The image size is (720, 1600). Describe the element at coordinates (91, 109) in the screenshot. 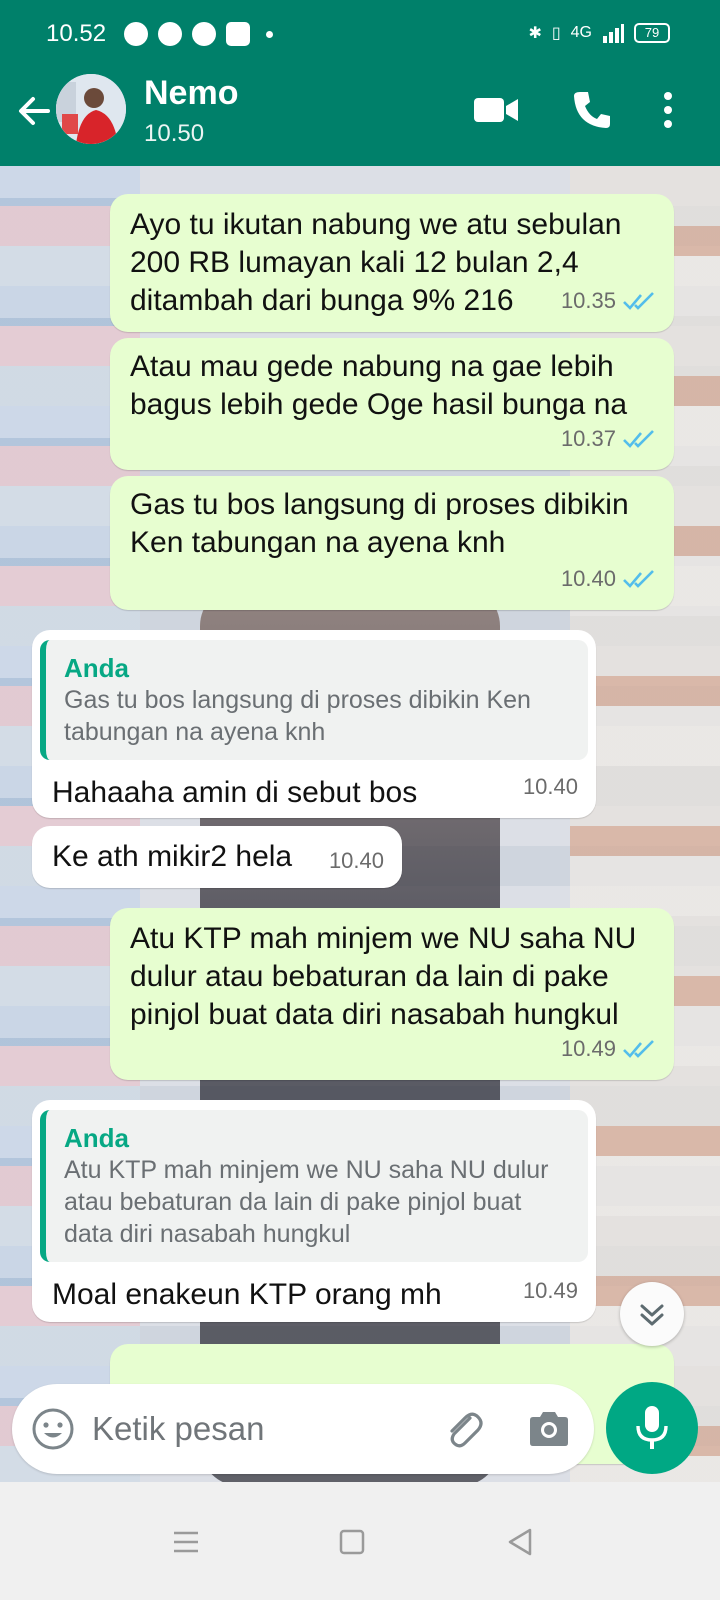

I see `avatar` at that location.